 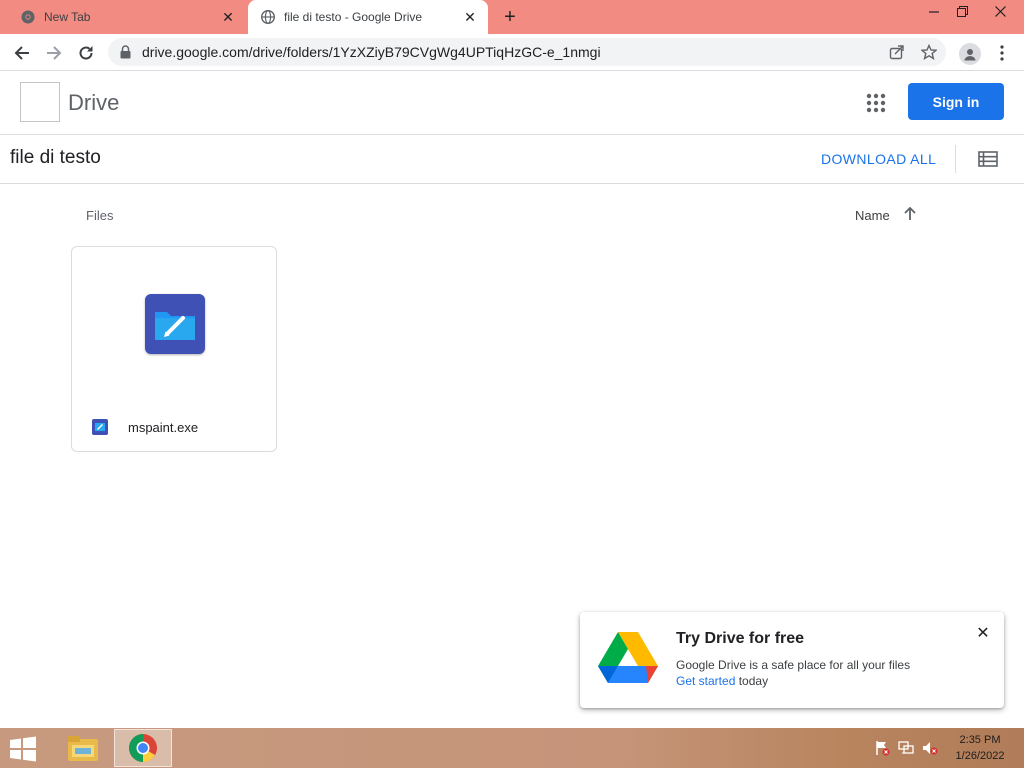 I want to click on network-icon, so click(x=906, y=748).